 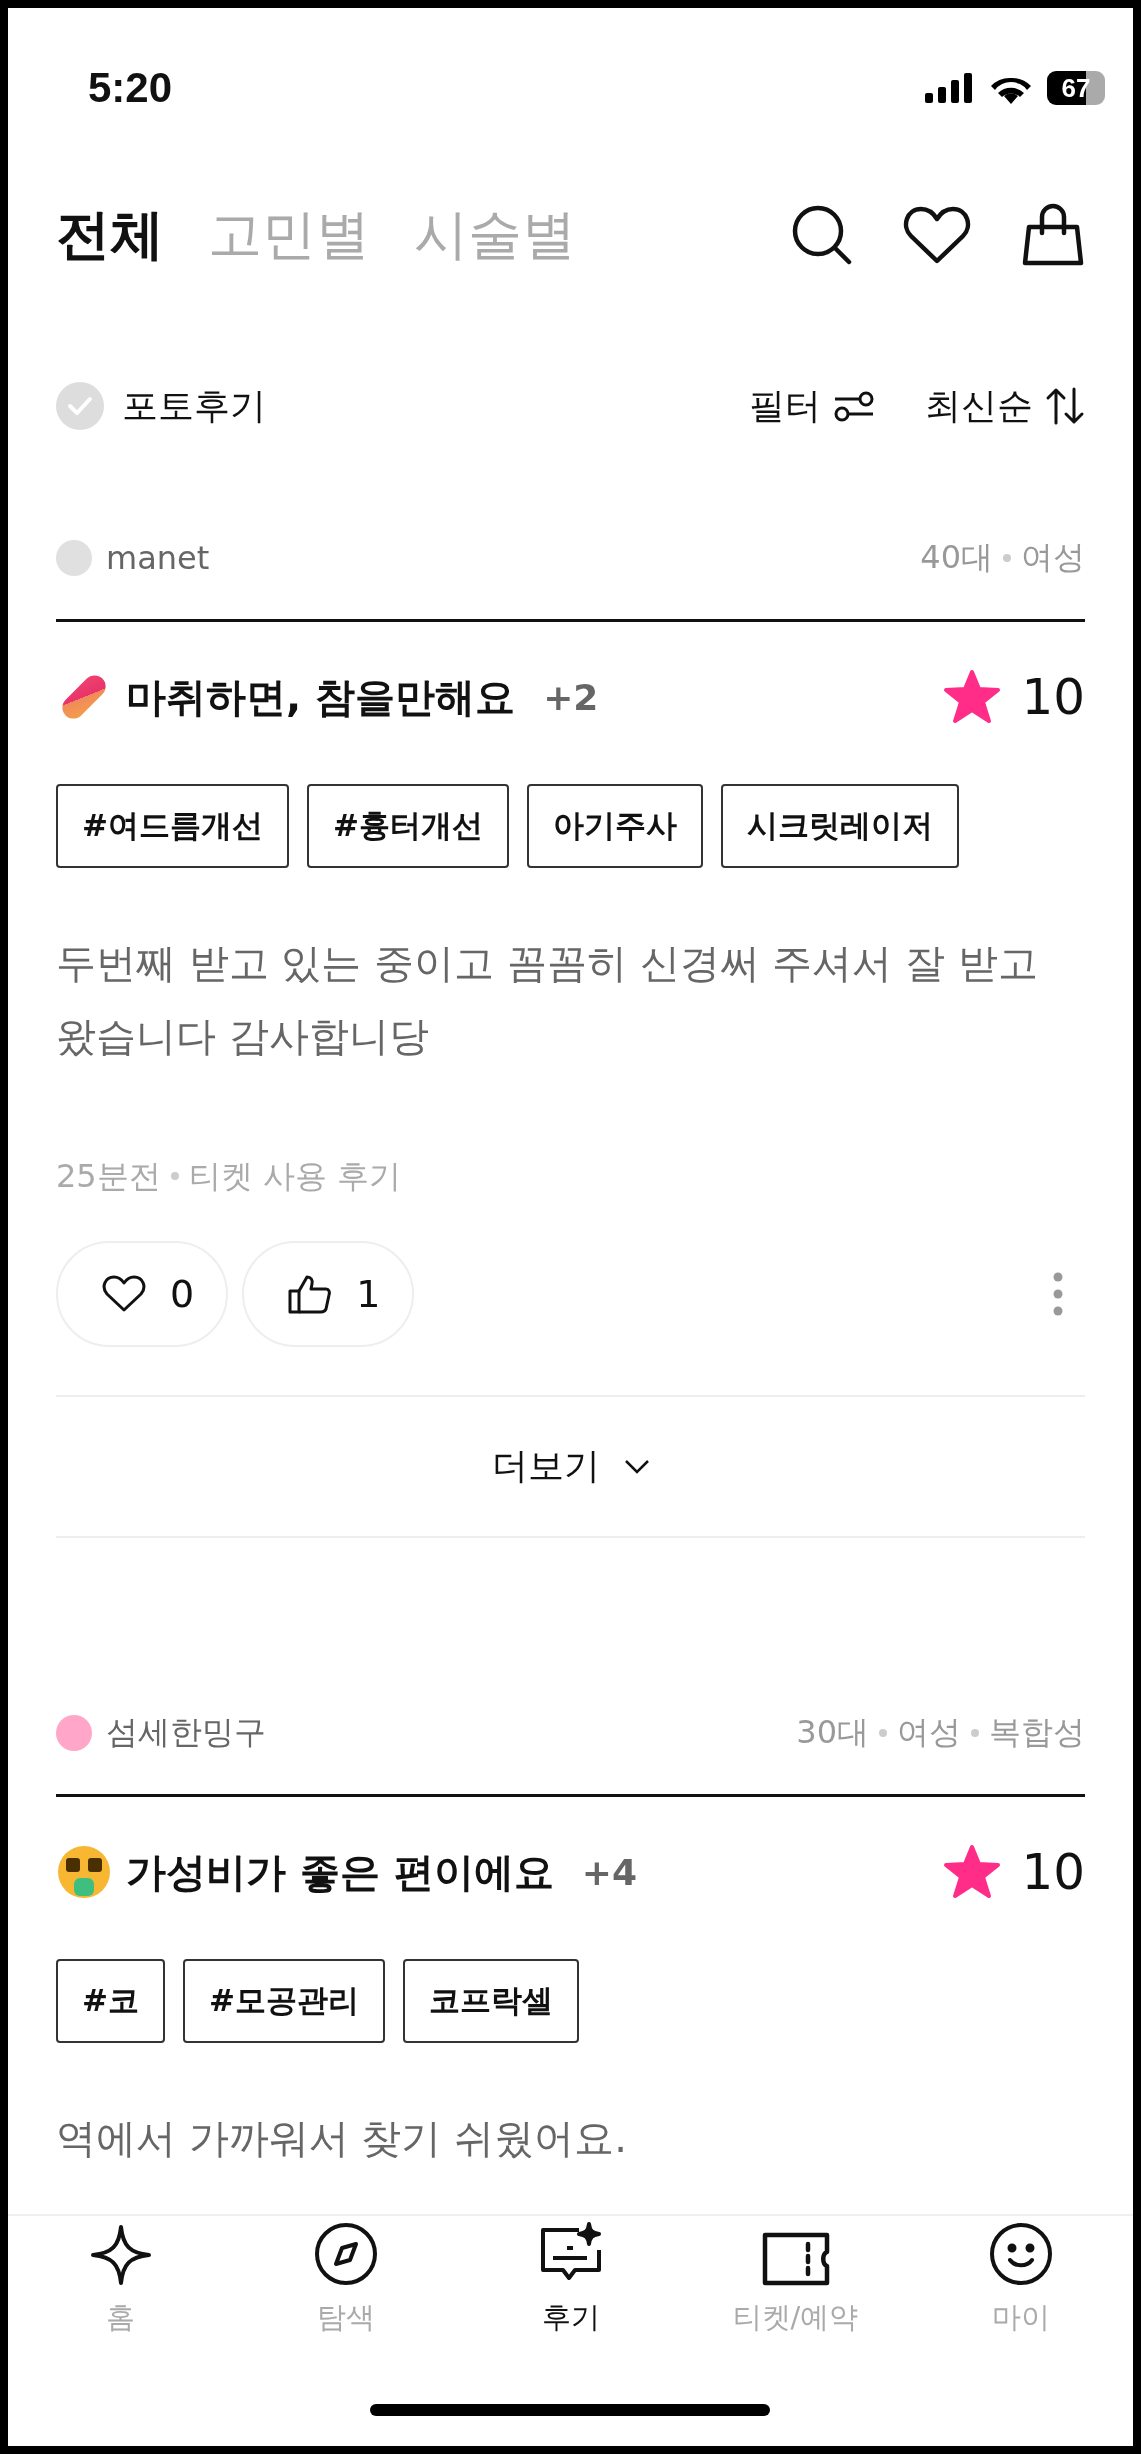 I want to click on review-title: 마취하면, 참을만해요, so click(x=321, y=697).